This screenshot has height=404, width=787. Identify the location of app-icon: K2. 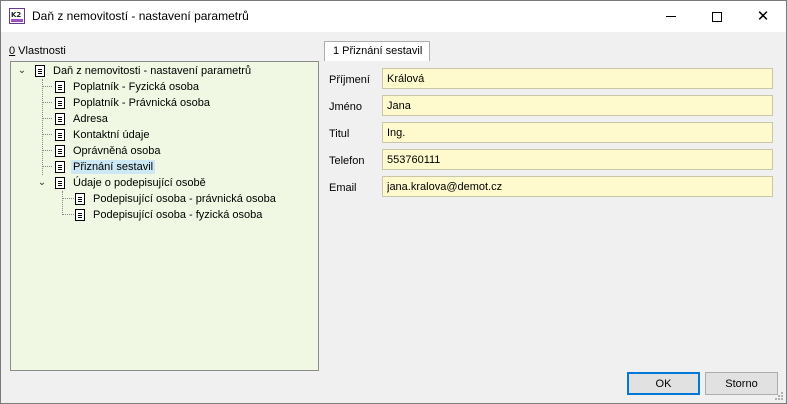
(17, 16).